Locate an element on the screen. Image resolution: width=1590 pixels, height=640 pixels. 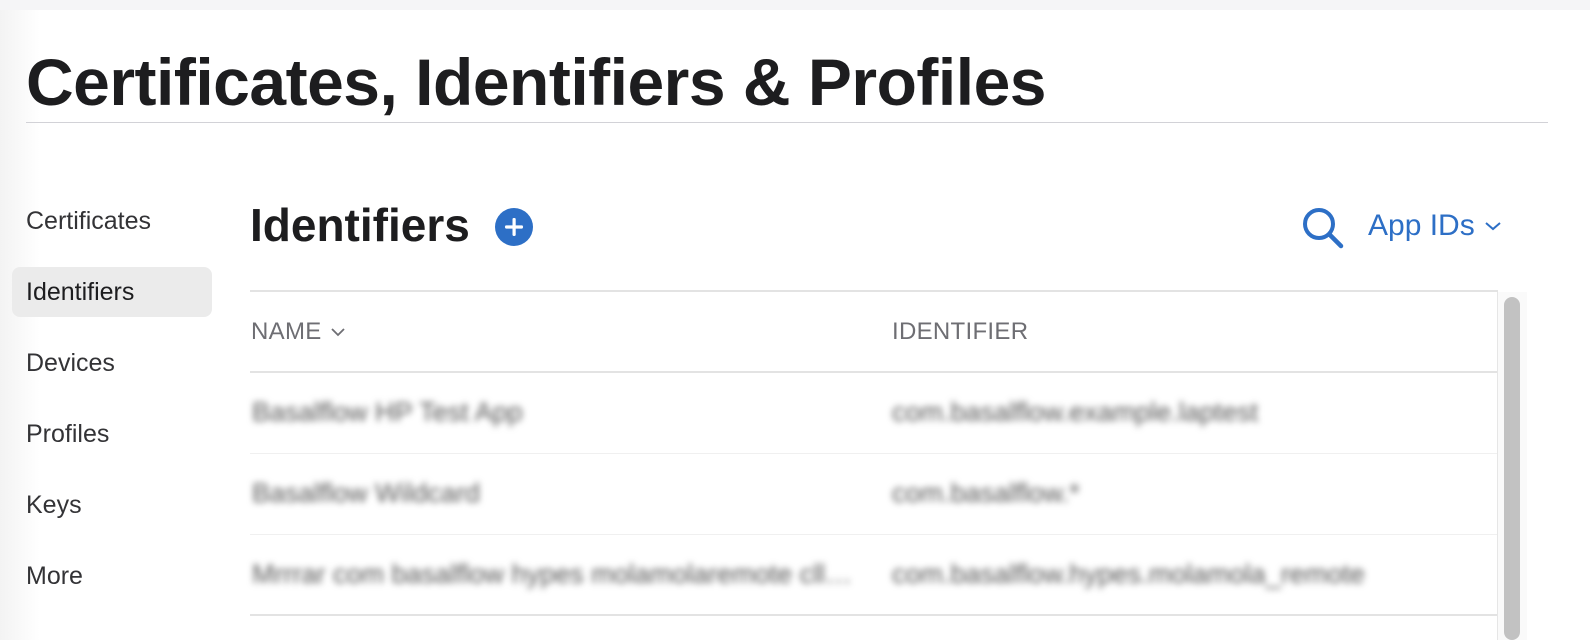
row-name: Basalflow Wildcard is located at coordinates (366, 493).